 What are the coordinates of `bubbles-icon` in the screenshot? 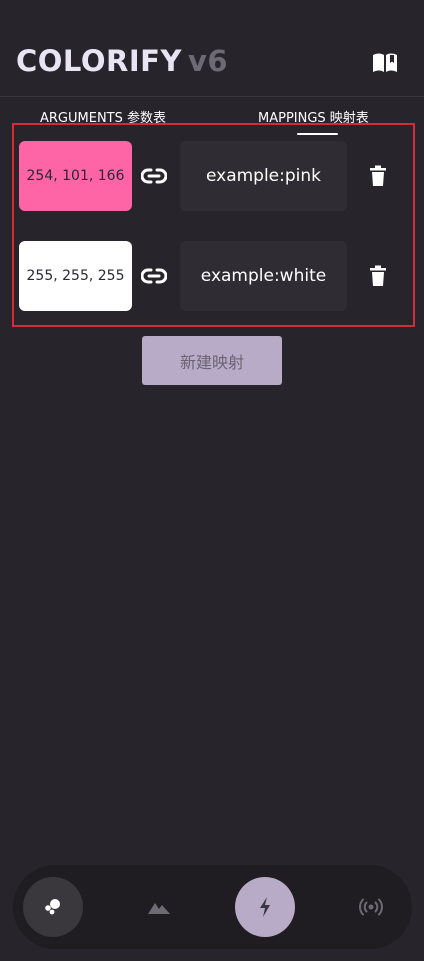 It's located at (52, 907).